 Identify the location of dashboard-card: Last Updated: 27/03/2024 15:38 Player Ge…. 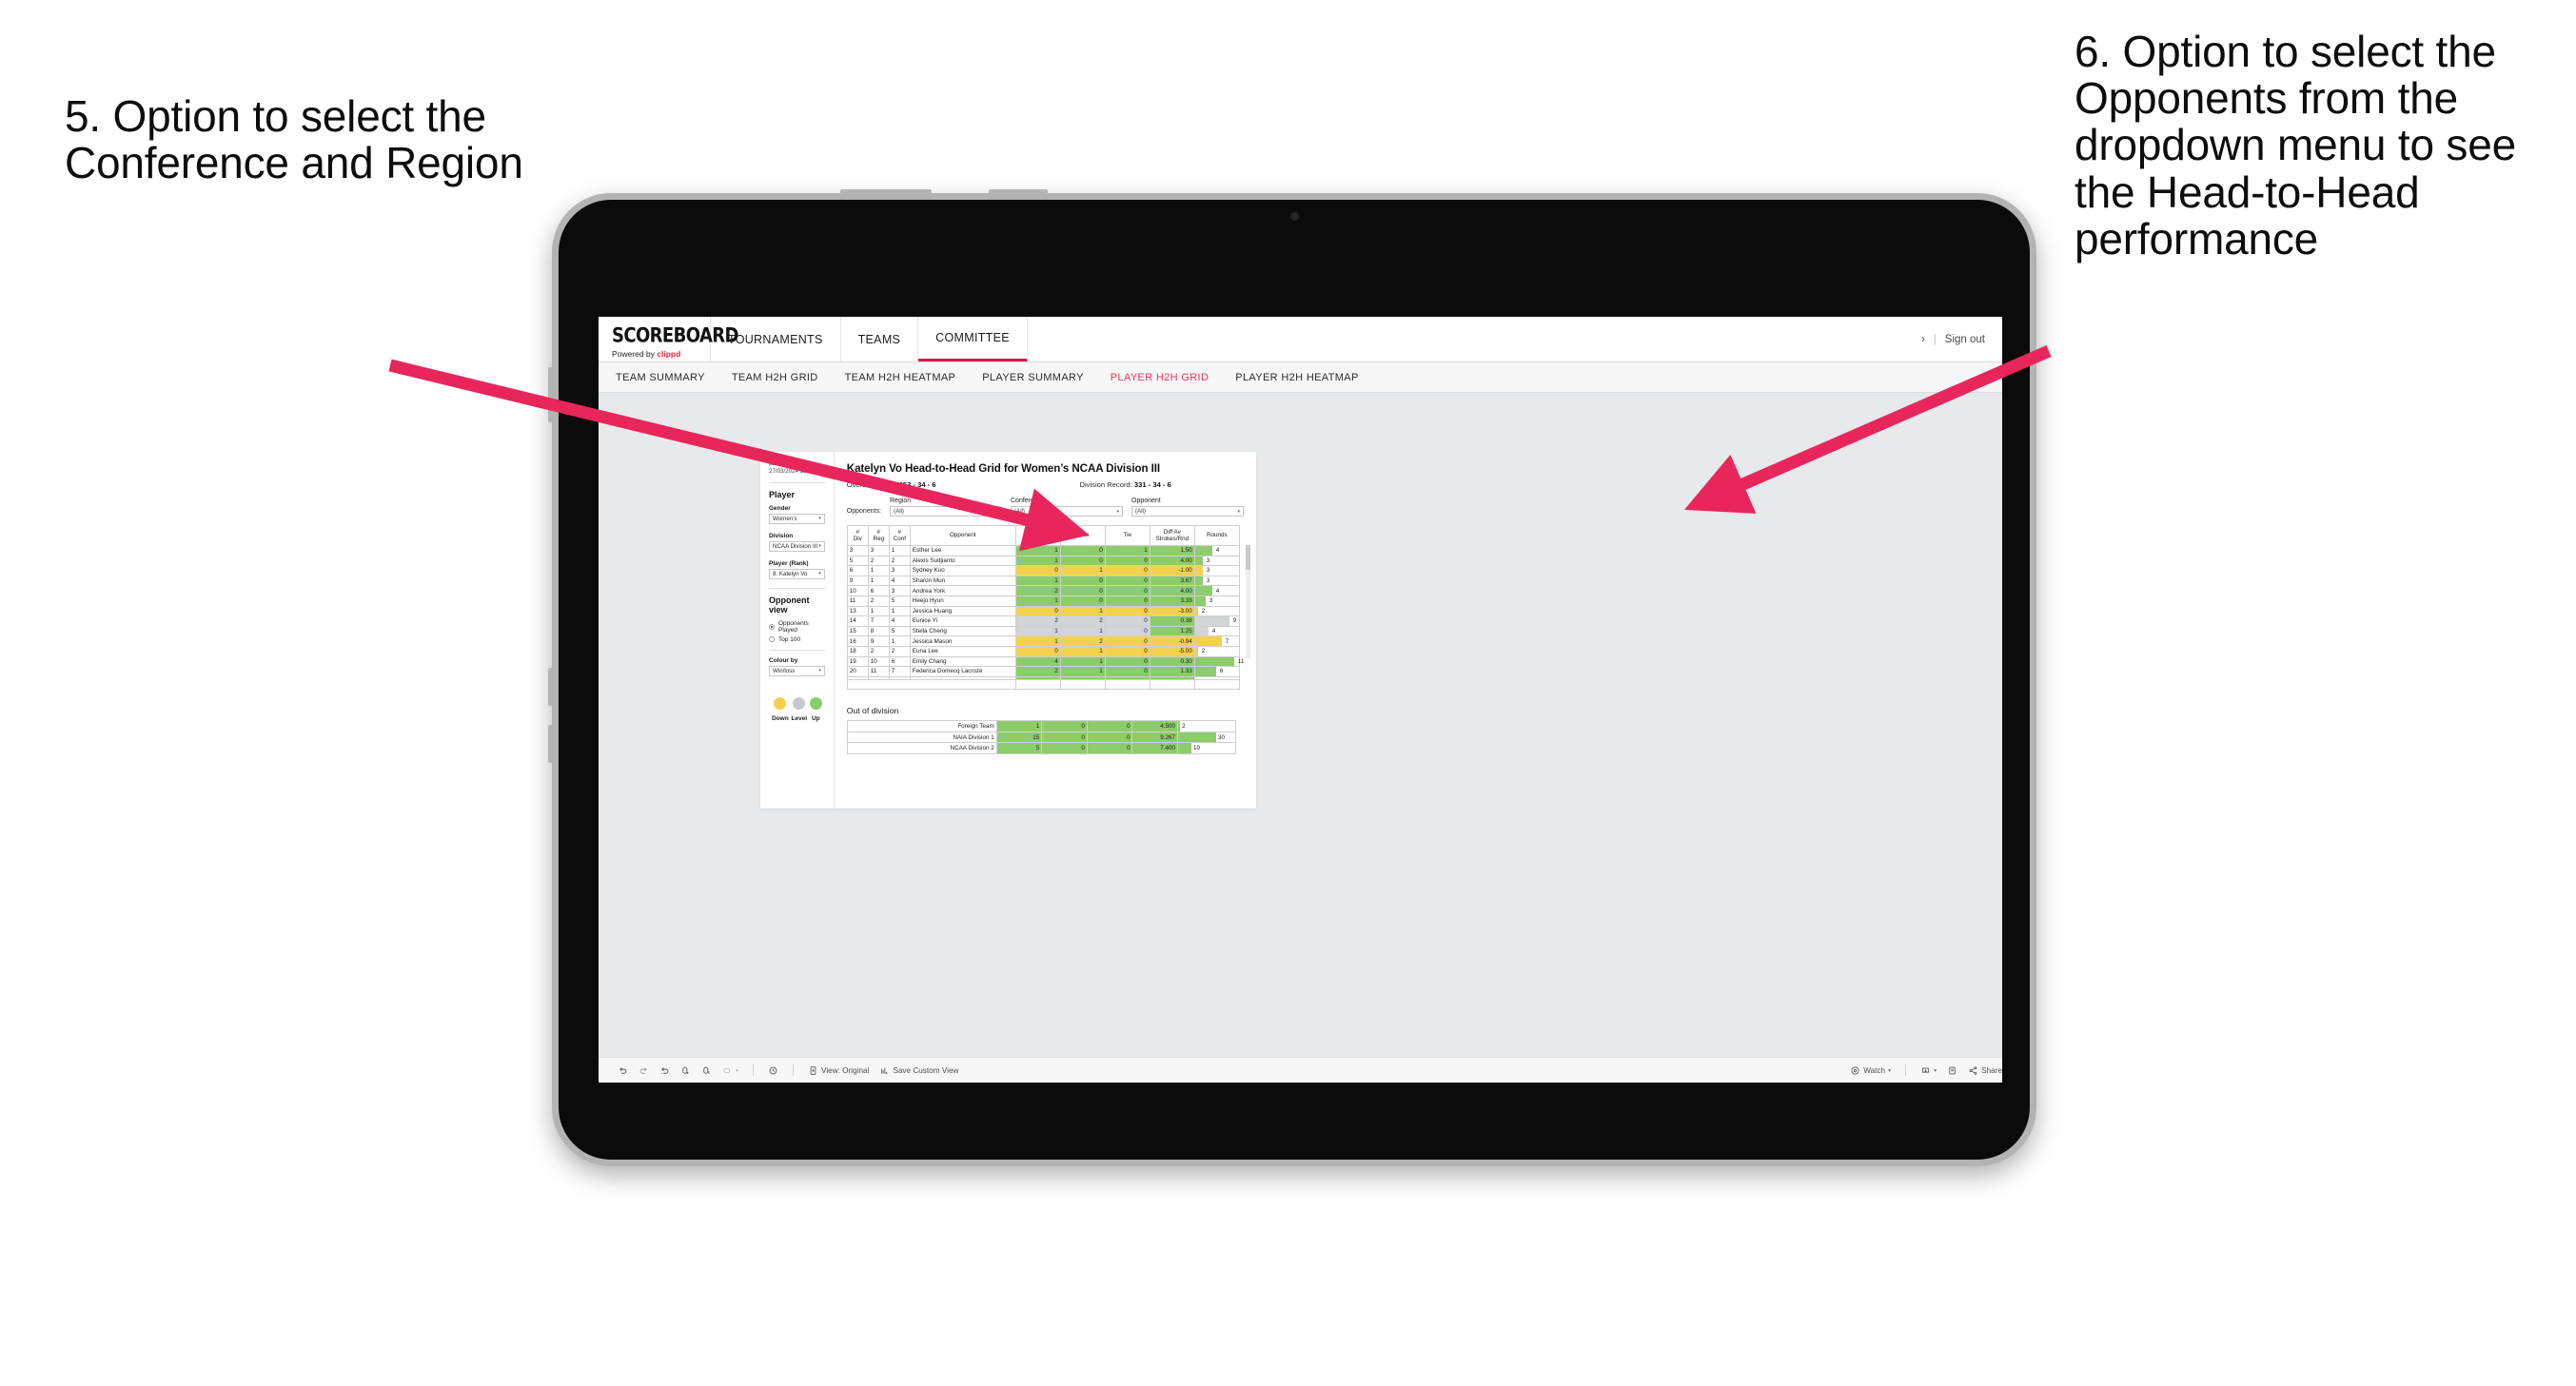
(1008, 630).